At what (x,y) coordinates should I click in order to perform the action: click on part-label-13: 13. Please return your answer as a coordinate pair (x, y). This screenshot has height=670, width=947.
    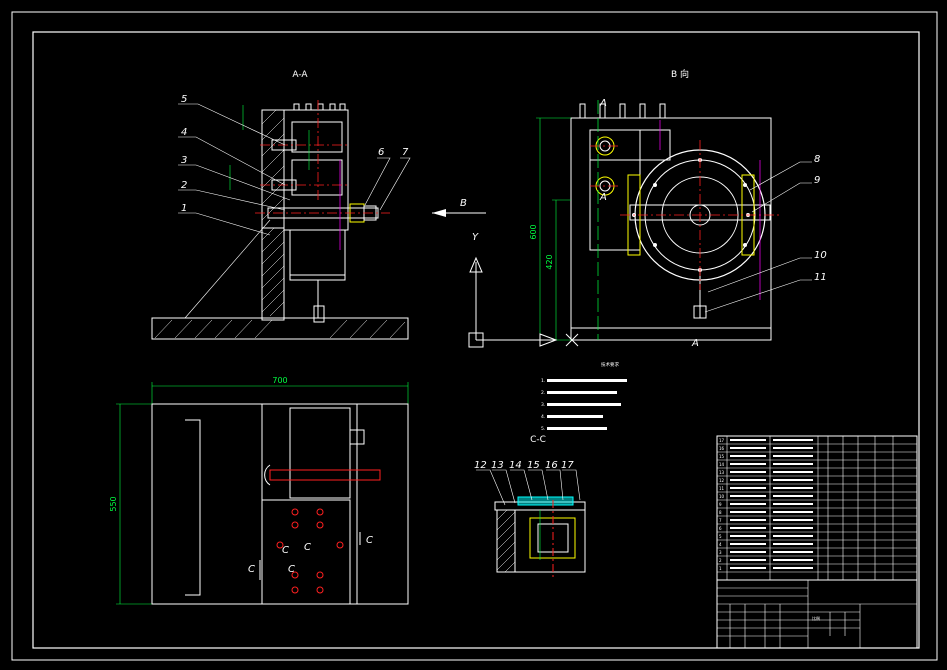
    Looking at the image, I should click on (497, 465).